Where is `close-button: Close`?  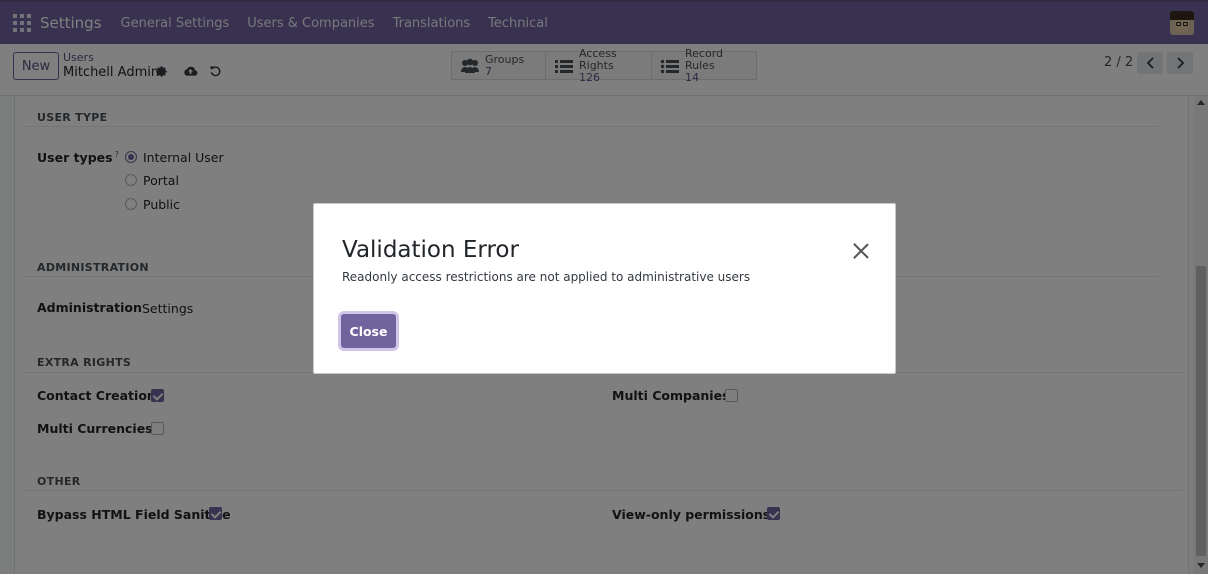 close-button: Close is located at coordinates (368, 331).